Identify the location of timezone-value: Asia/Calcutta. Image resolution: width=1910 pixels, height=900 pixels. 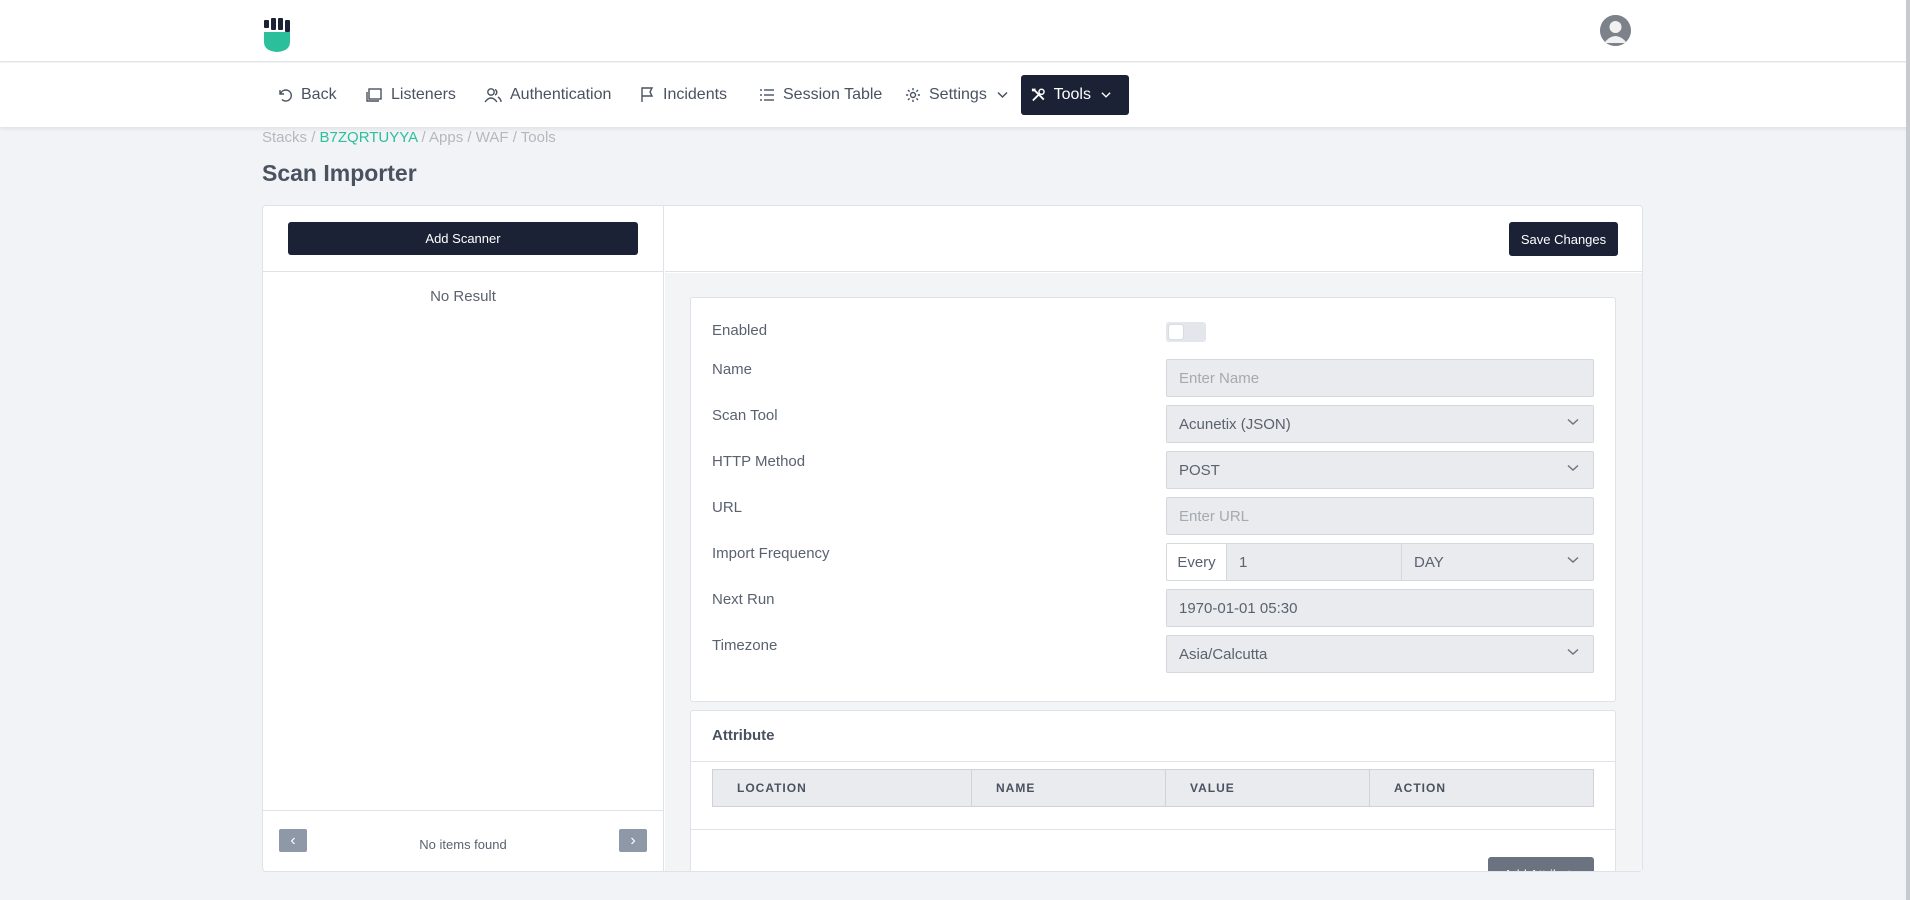
(1223, 654).